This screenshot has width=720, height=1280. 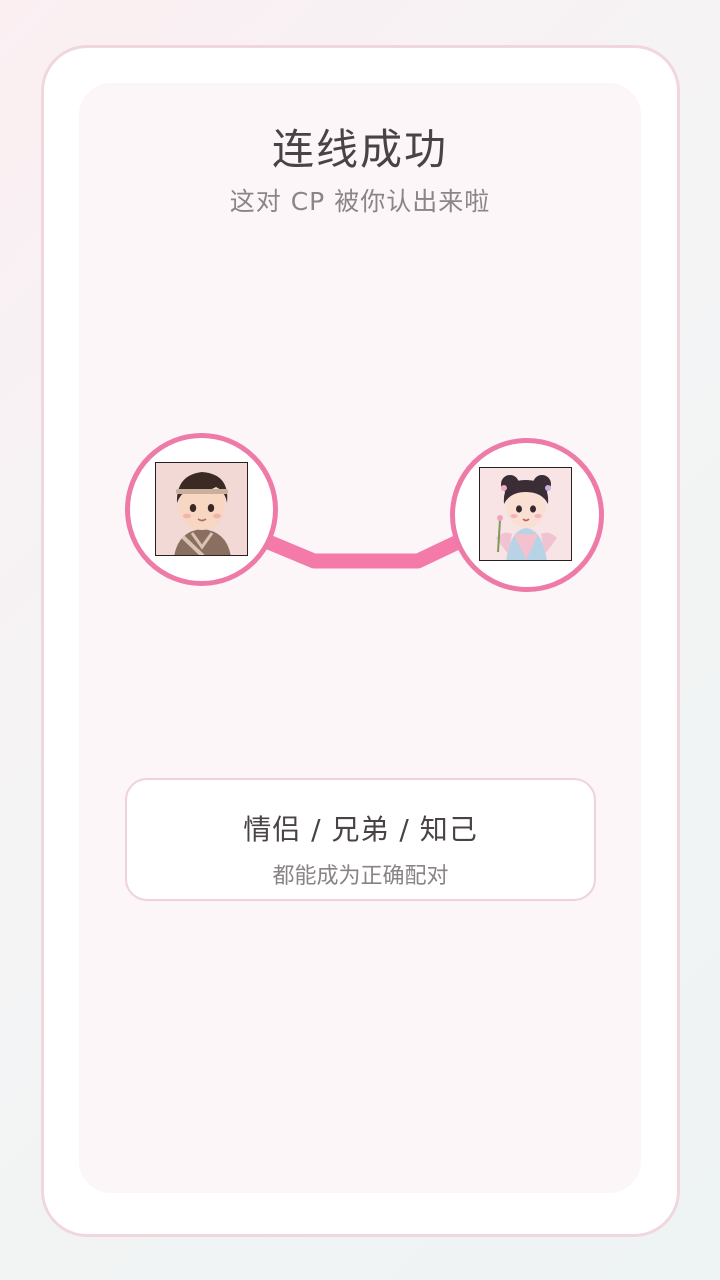 I want to click on pairing-types: 情侣 / 兄弟 / 知己, so click(x=360, y=829).